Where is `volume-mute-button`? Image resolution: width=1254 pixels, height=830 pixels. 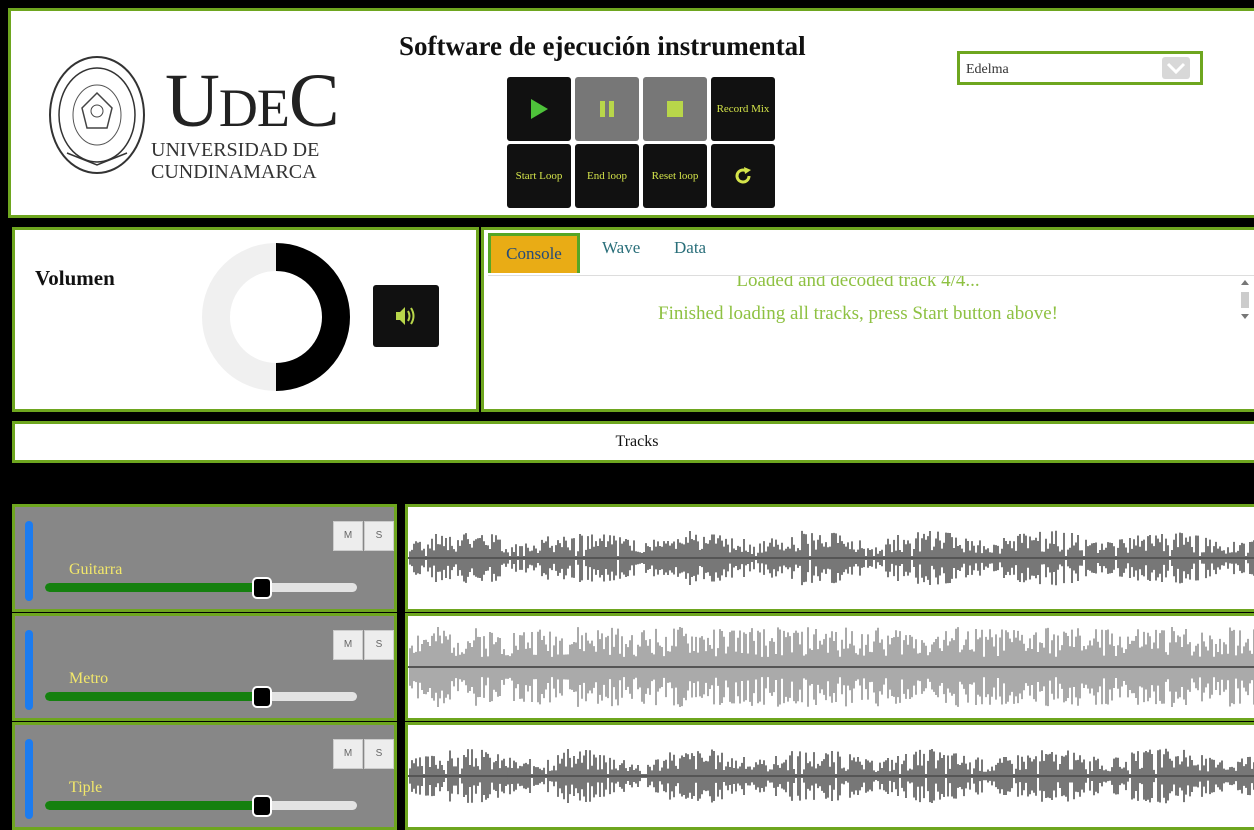 volume-mute-button is located at coordinates (406, 316).